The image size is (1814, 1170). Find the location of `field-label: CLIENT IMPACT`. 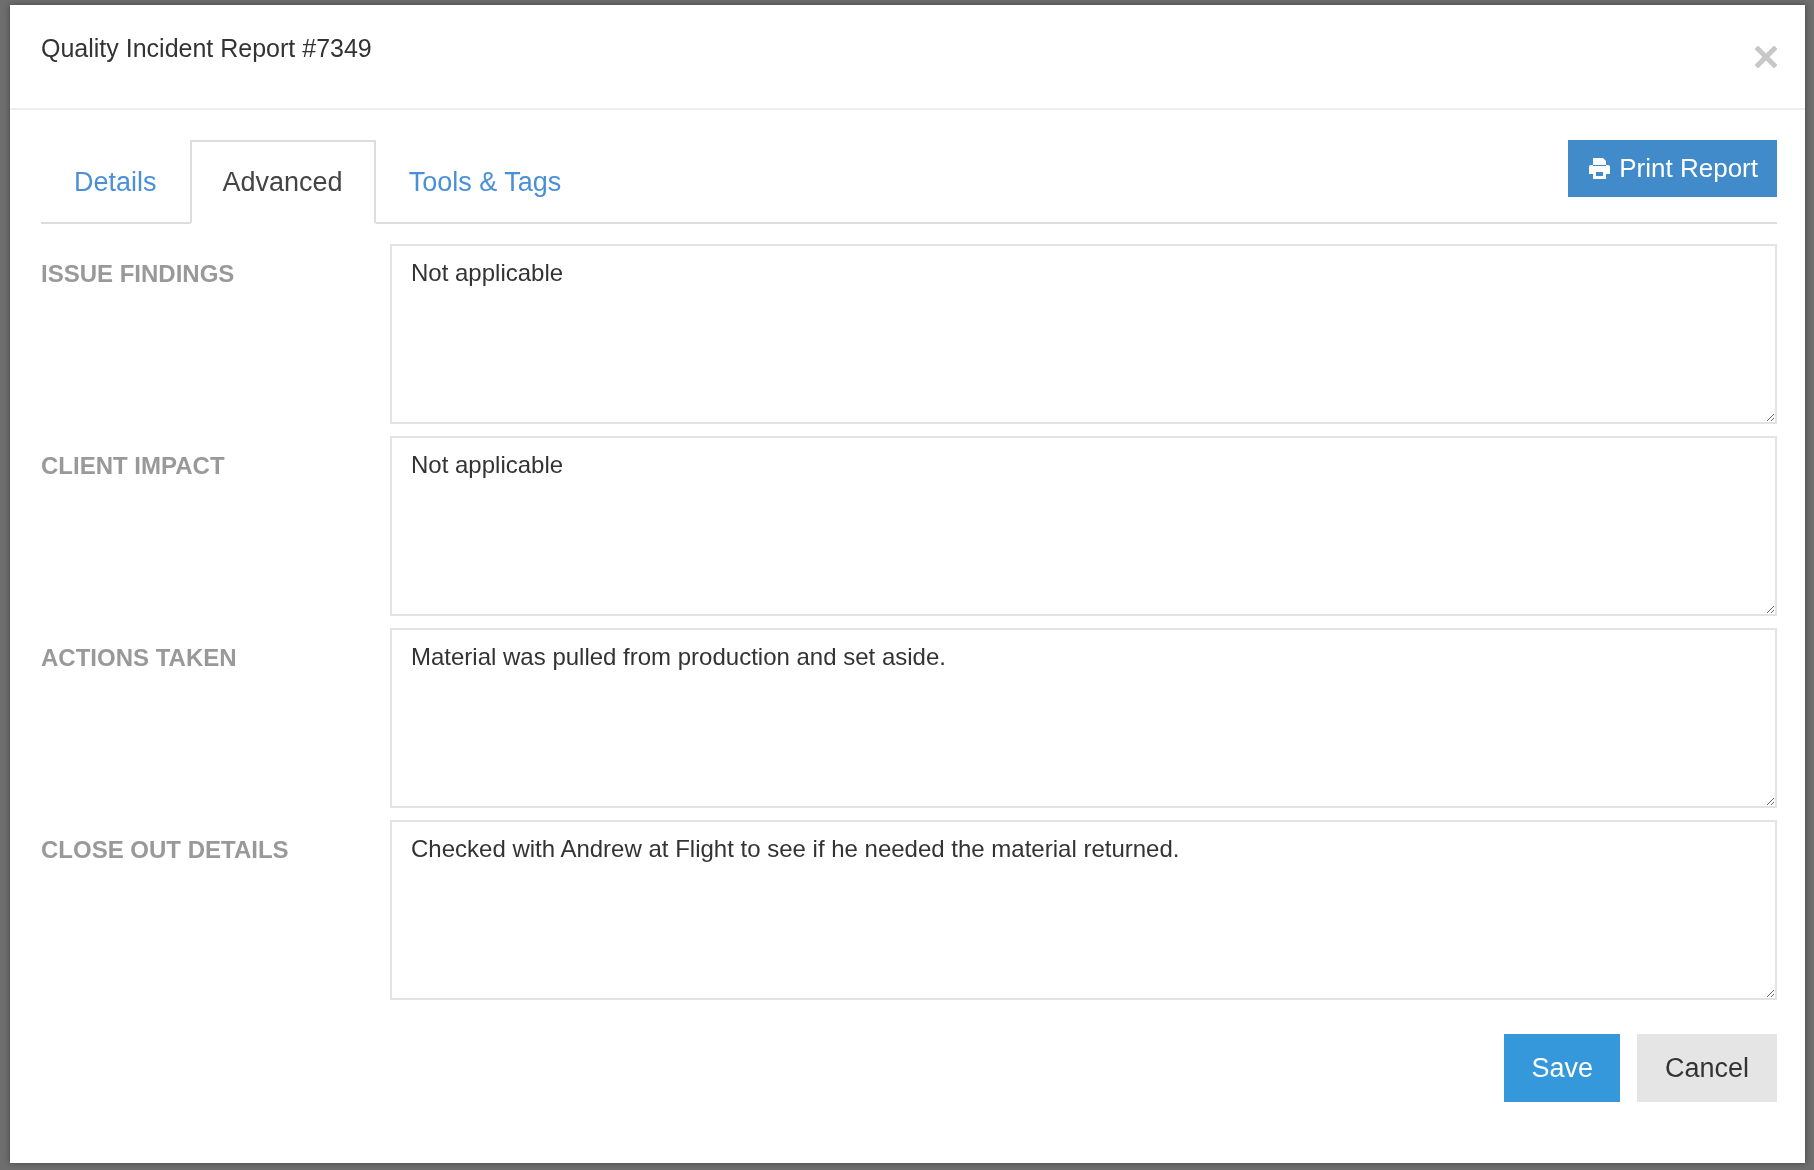

field-label: CLIENT IMPACT is located at coordinates (133, 466).